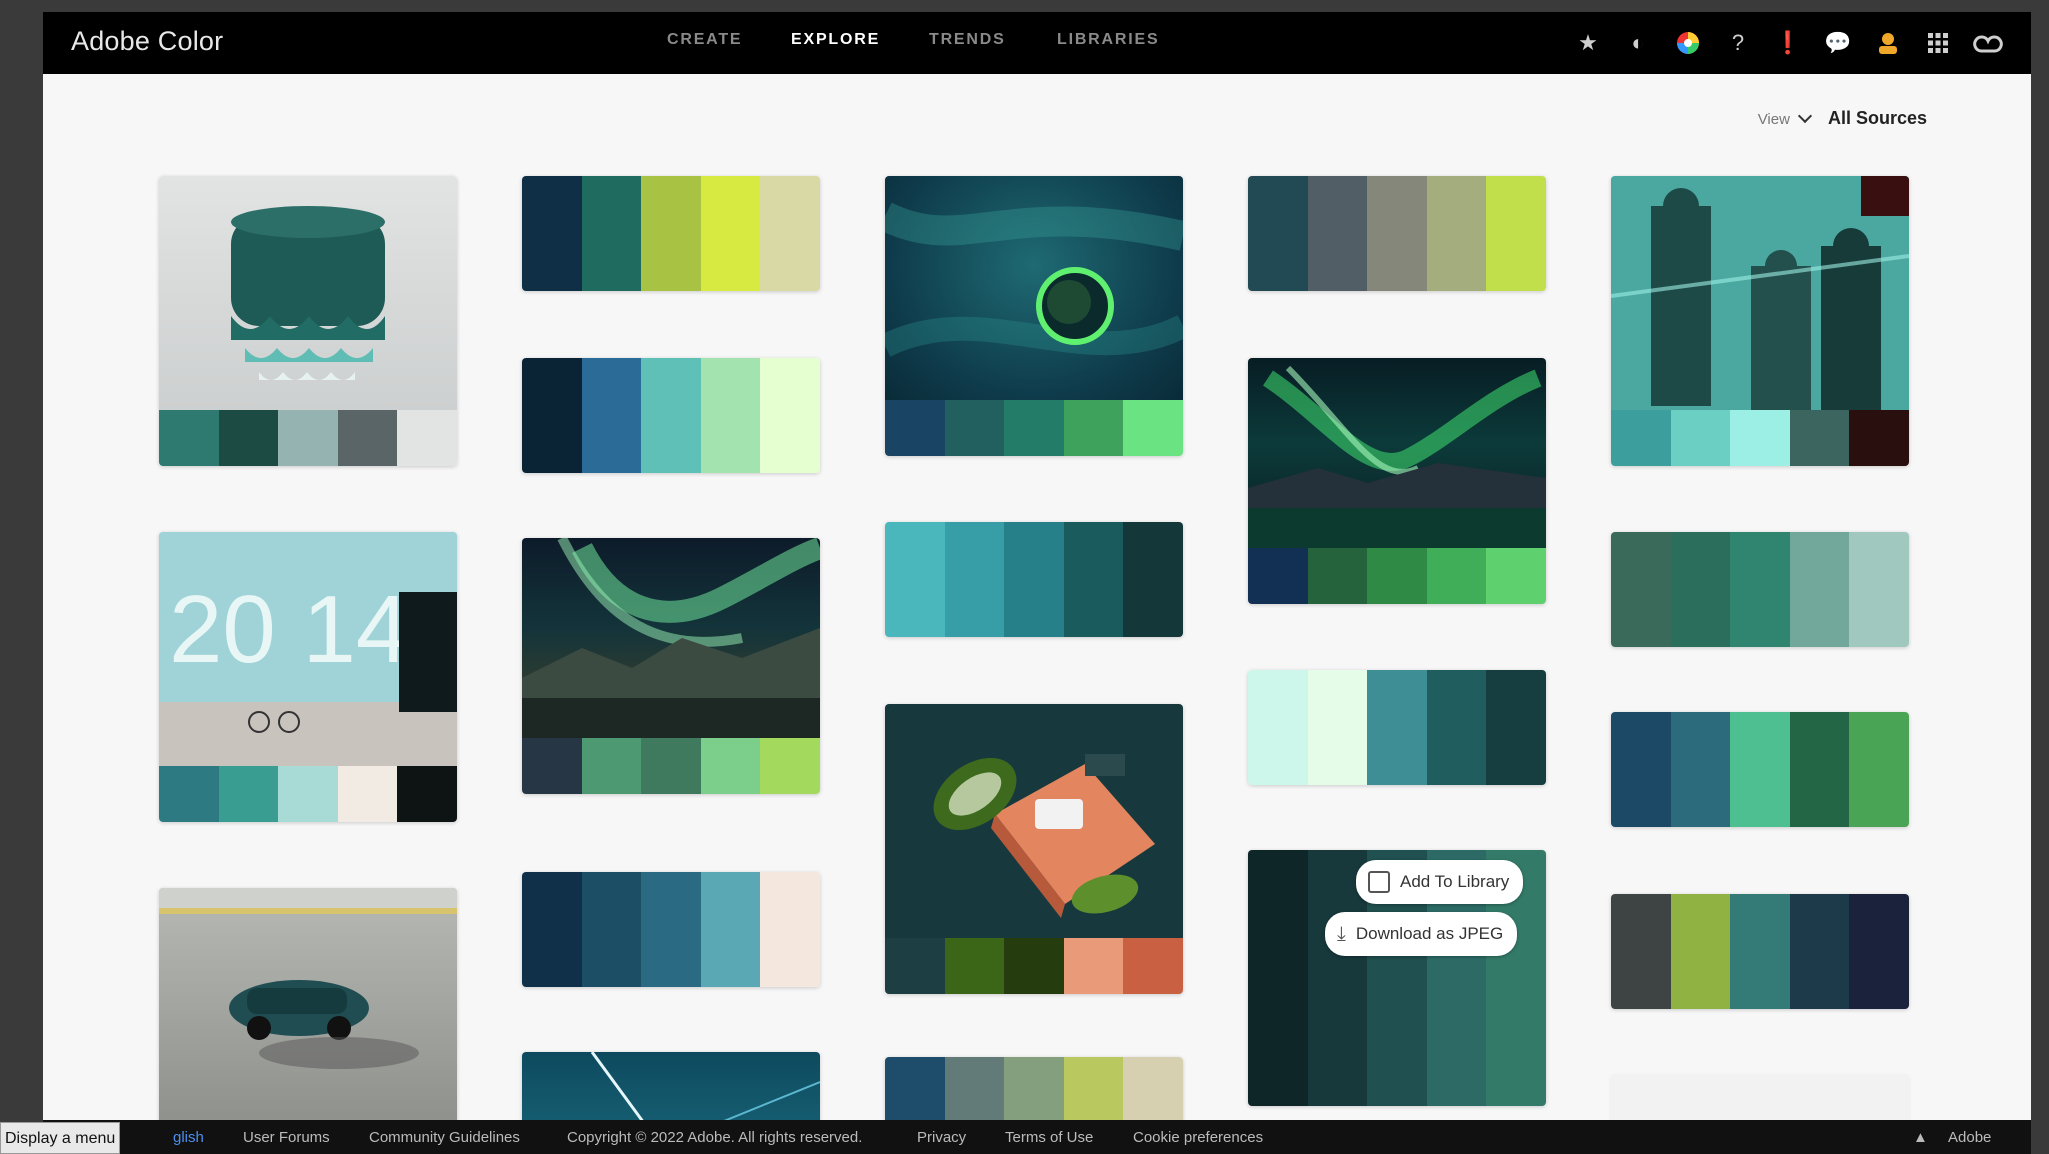 The width and height of the screenshot is (2049, 1154). I want to click on theme-card-c14: 20 14, so click(308, 677).